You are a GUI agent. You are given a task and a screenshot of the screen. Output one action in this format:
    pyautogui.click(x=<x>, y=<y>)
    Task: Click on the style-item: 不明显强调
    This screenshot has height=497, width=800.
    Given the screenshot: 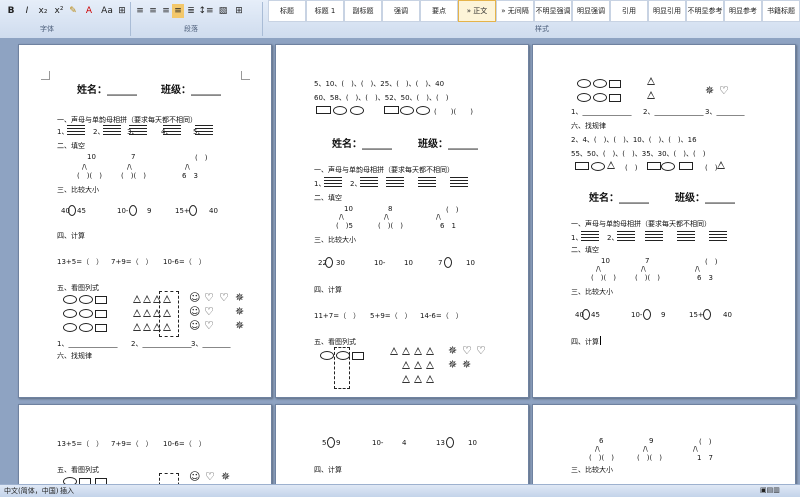 What is the action you would take?
    pyautogui.click(x=553, y=11)
    